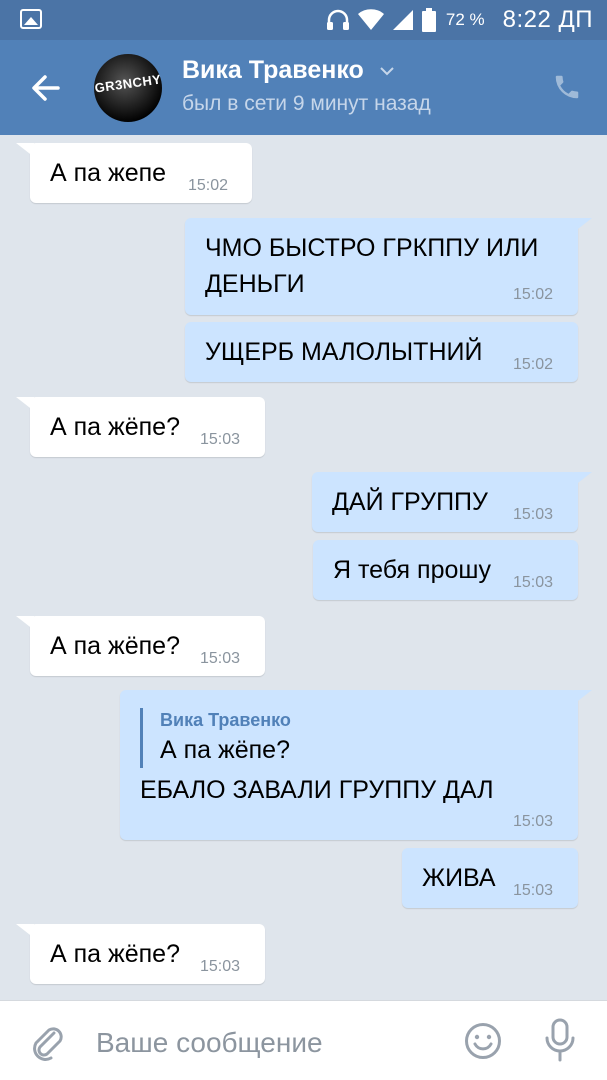  I want to click on smile-icon, so click(483, 1041).